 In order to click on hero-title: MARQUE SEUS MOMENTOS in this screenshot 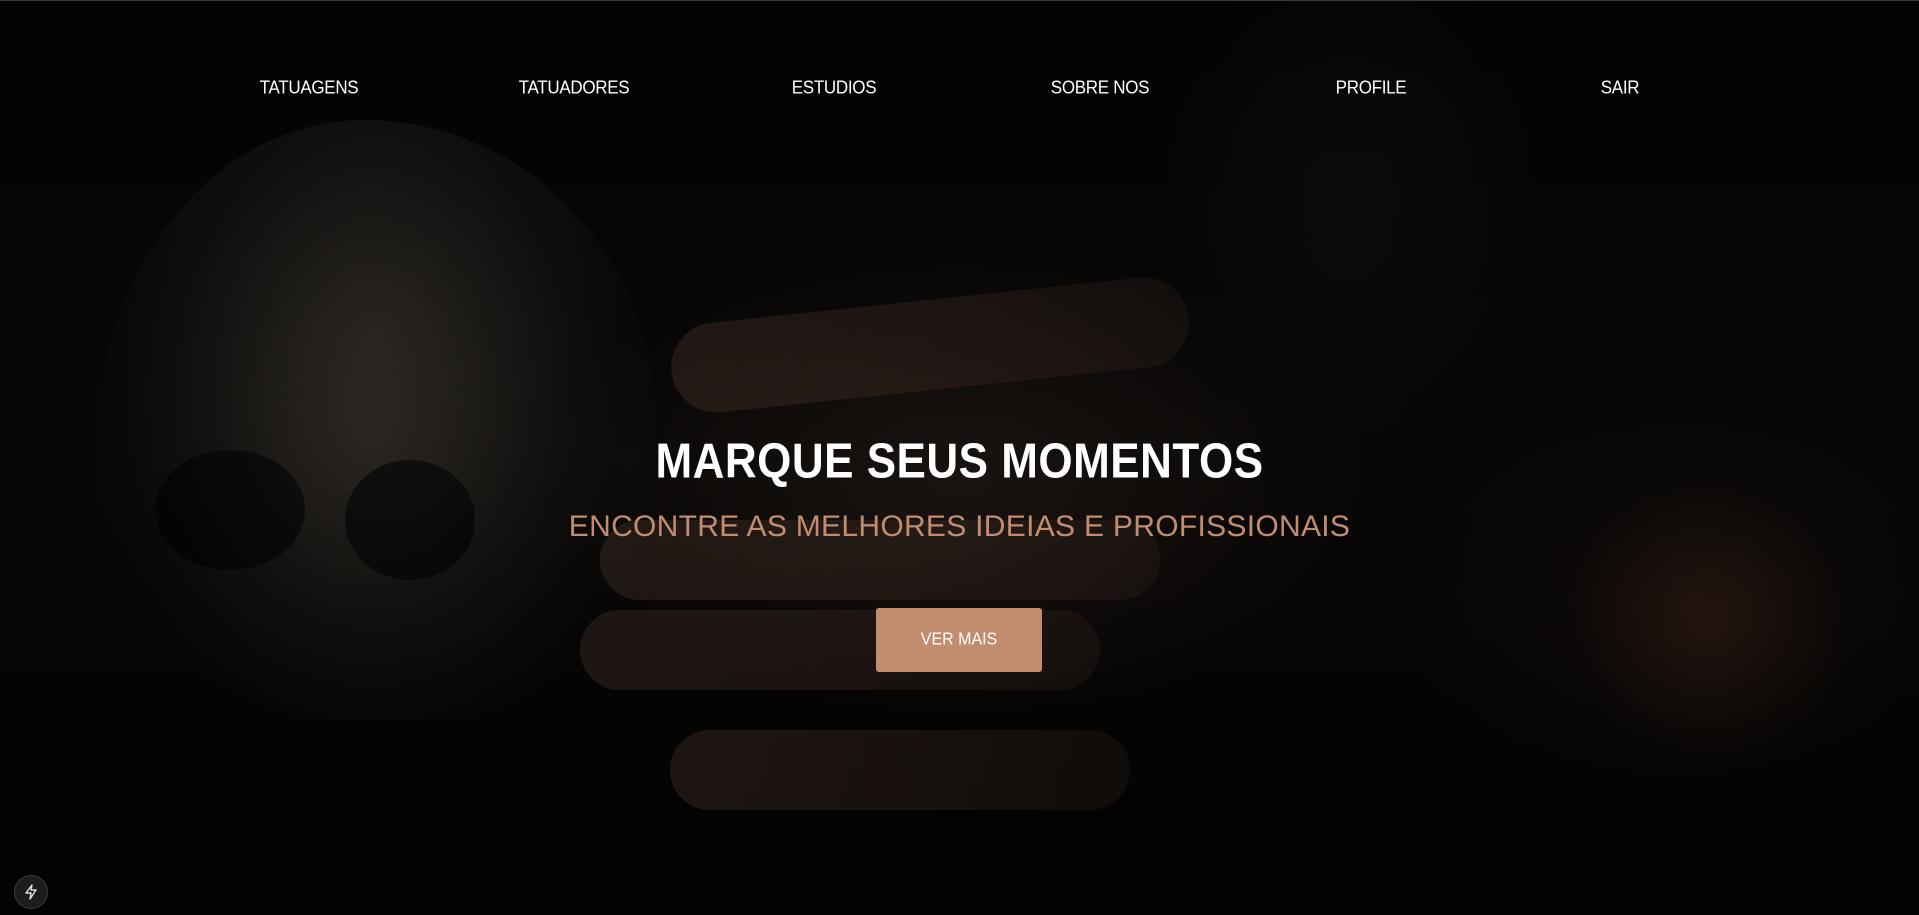, I will do `click(959, 461)`.